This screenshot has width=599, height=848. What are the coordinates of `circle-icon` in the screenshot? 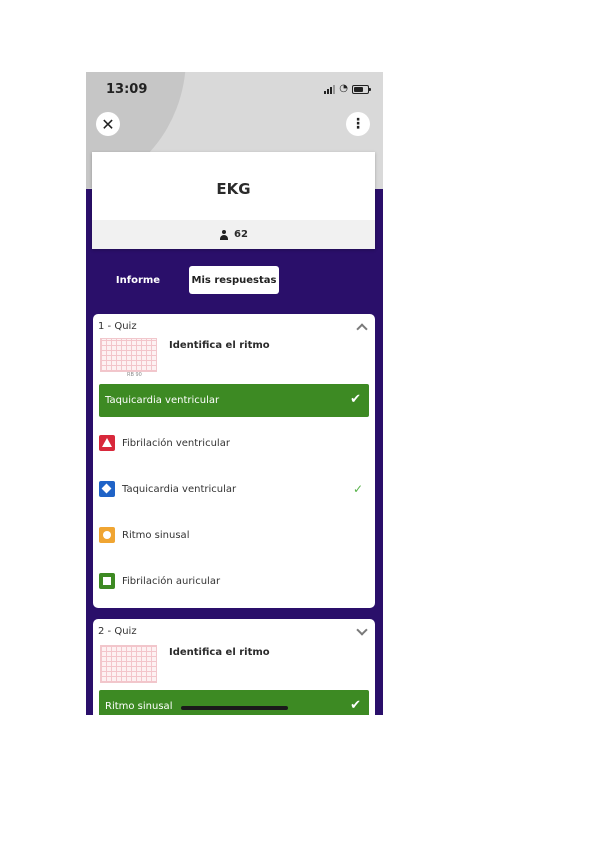 It's located at (107, 535).